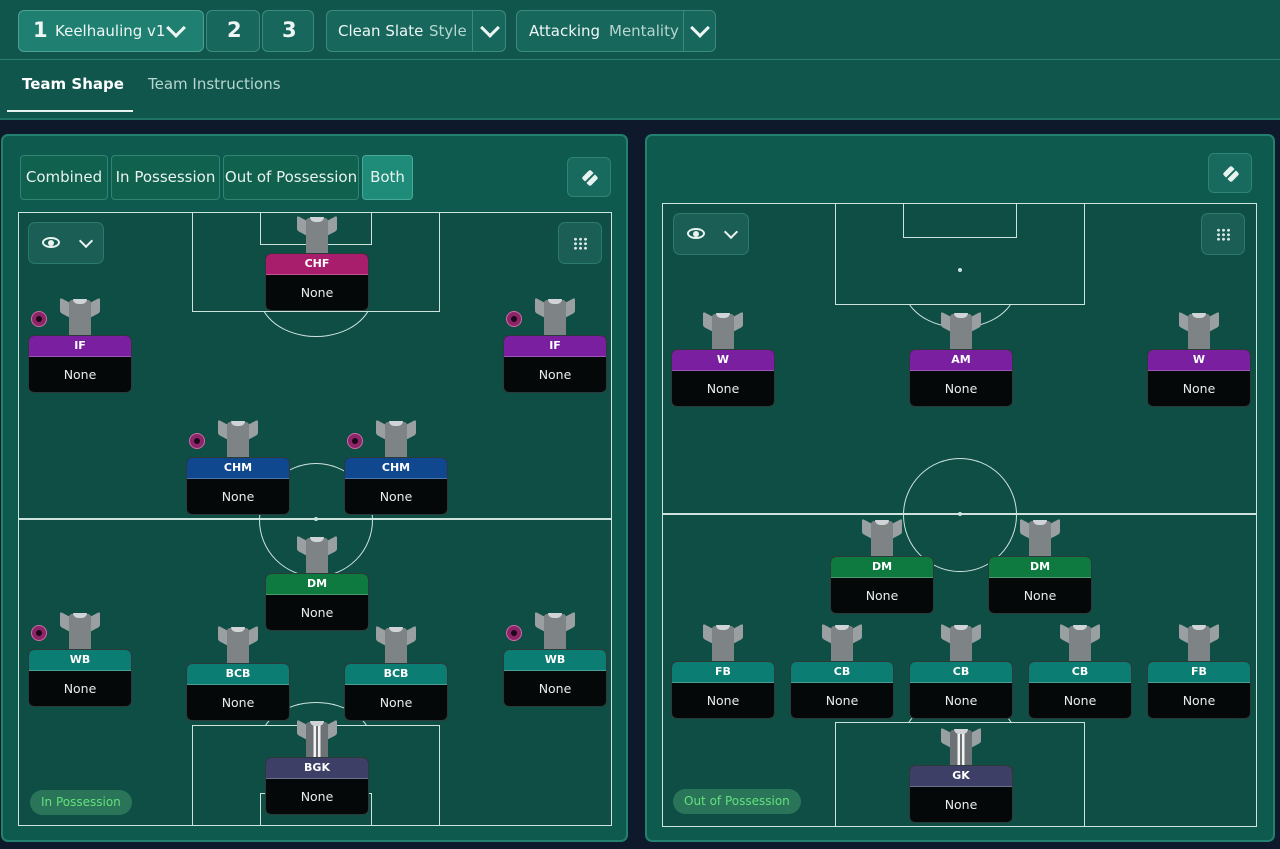 The width and height of the screenshot is (1280, 849). What do you see at coordinates (51, 242) in the screenshot?
I see `eye-icon` at bounding box center [51, 242].